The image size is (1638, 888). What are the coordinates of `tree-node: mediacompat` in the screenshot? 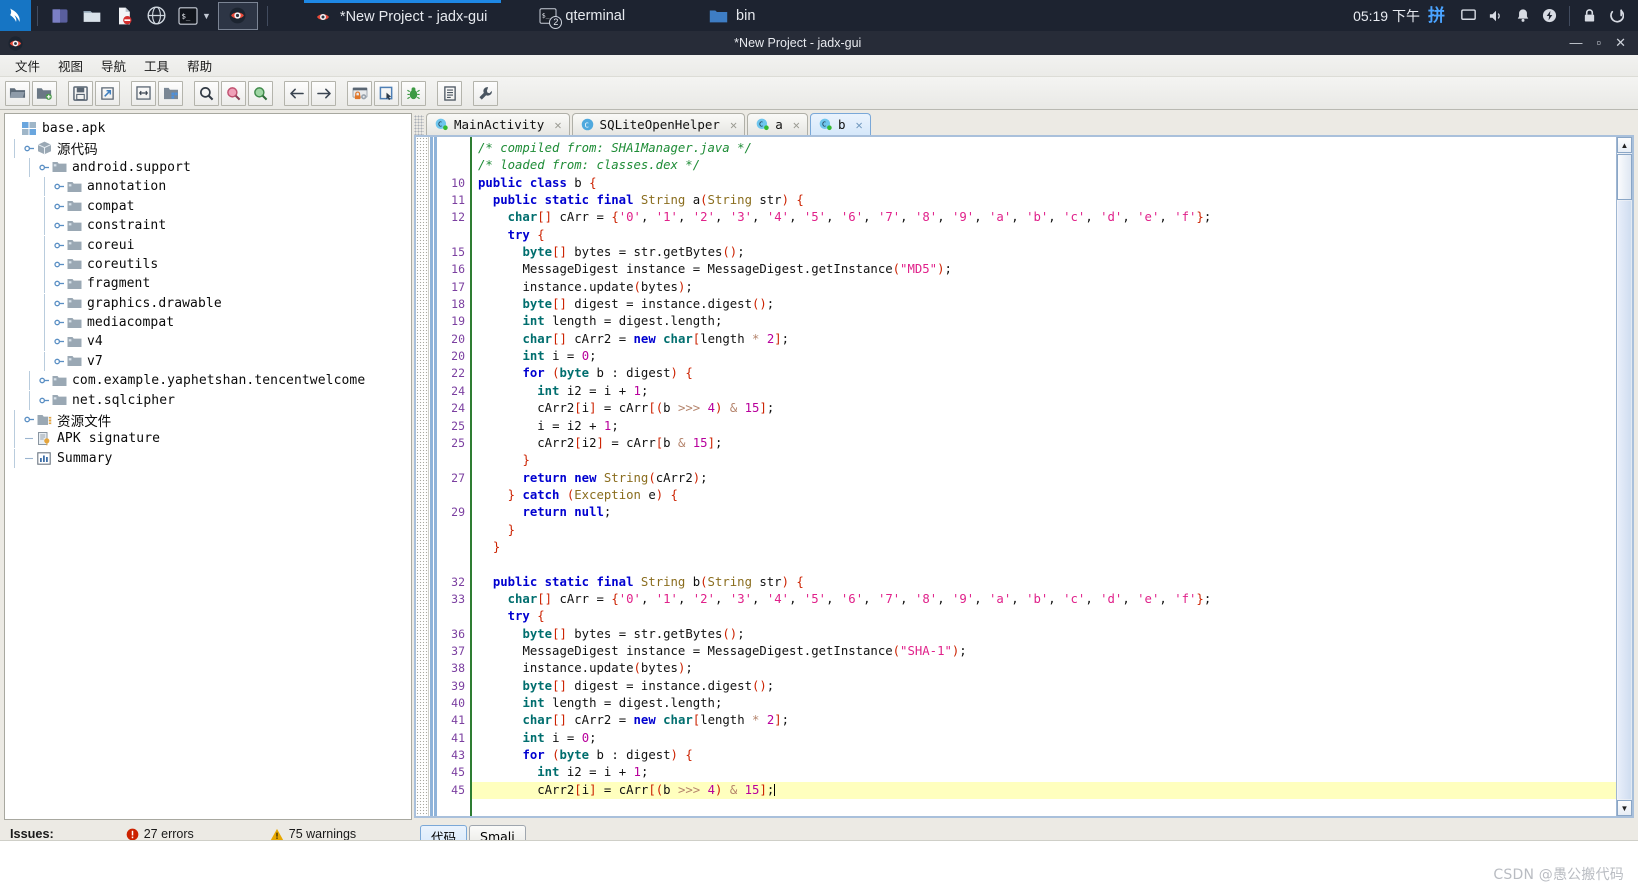 It's located at (210, 323).